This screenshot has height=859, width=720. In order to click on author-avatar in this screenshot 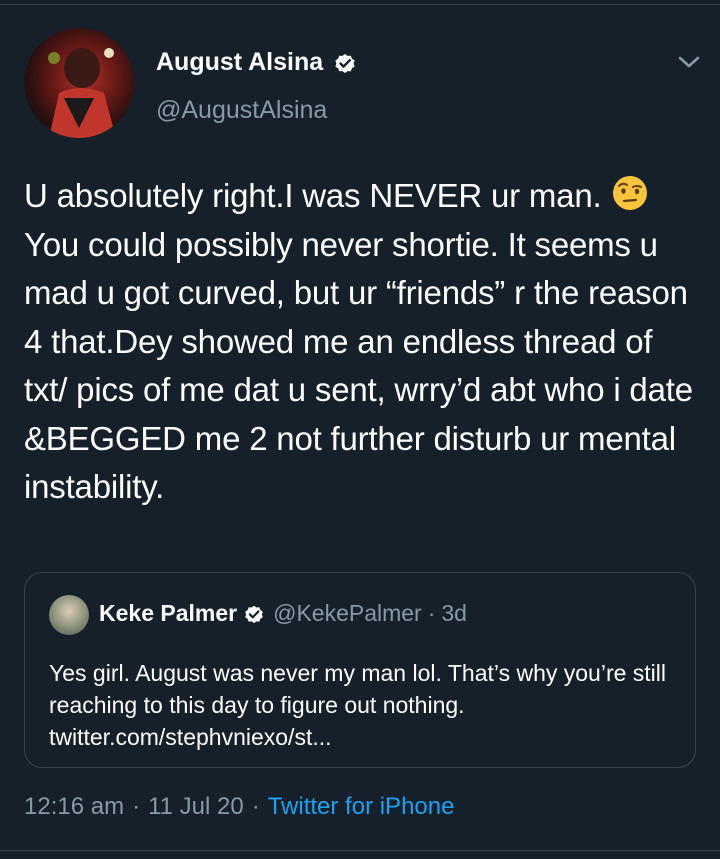, I will do `click(79, 83)`.